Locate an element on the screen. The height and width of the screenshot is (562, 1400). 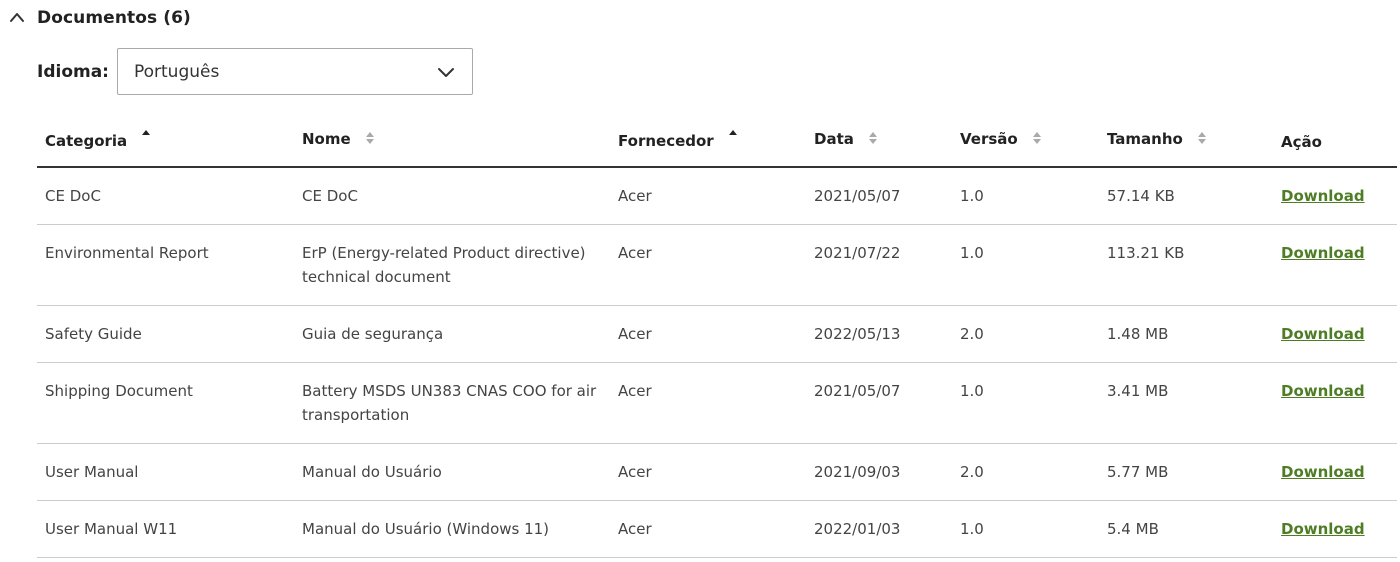
chevron-up-icon is located at coordinates (17, 17).